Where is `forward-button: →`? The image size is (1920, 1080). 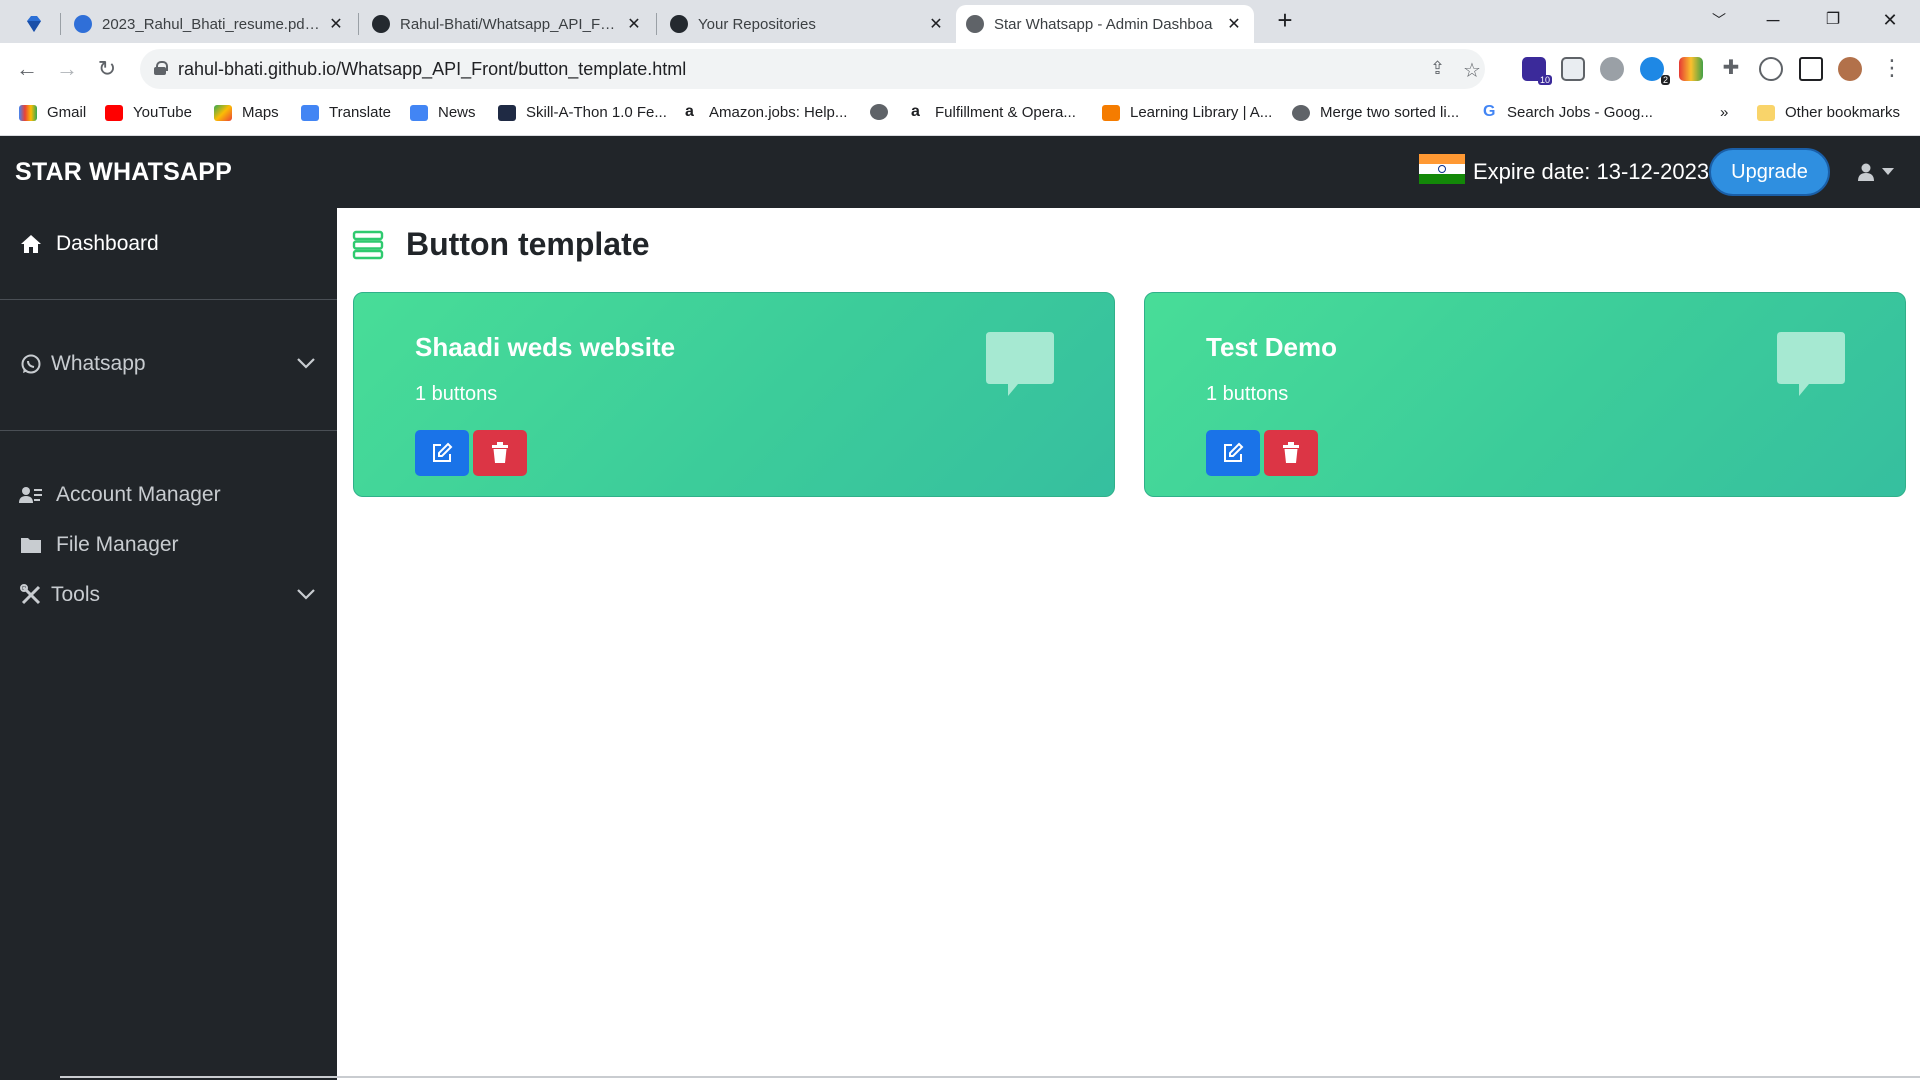
forward-button: → is located at coordinates (67, 70).